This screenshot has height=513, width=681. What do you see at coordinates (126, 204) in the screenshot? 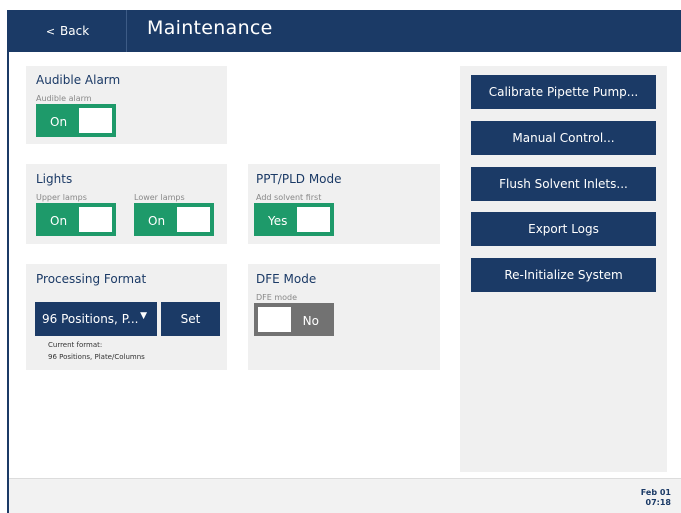
I see `lights-panel: Lights Upper lamps On Lower lamps On` at bounding box center [126, 204].